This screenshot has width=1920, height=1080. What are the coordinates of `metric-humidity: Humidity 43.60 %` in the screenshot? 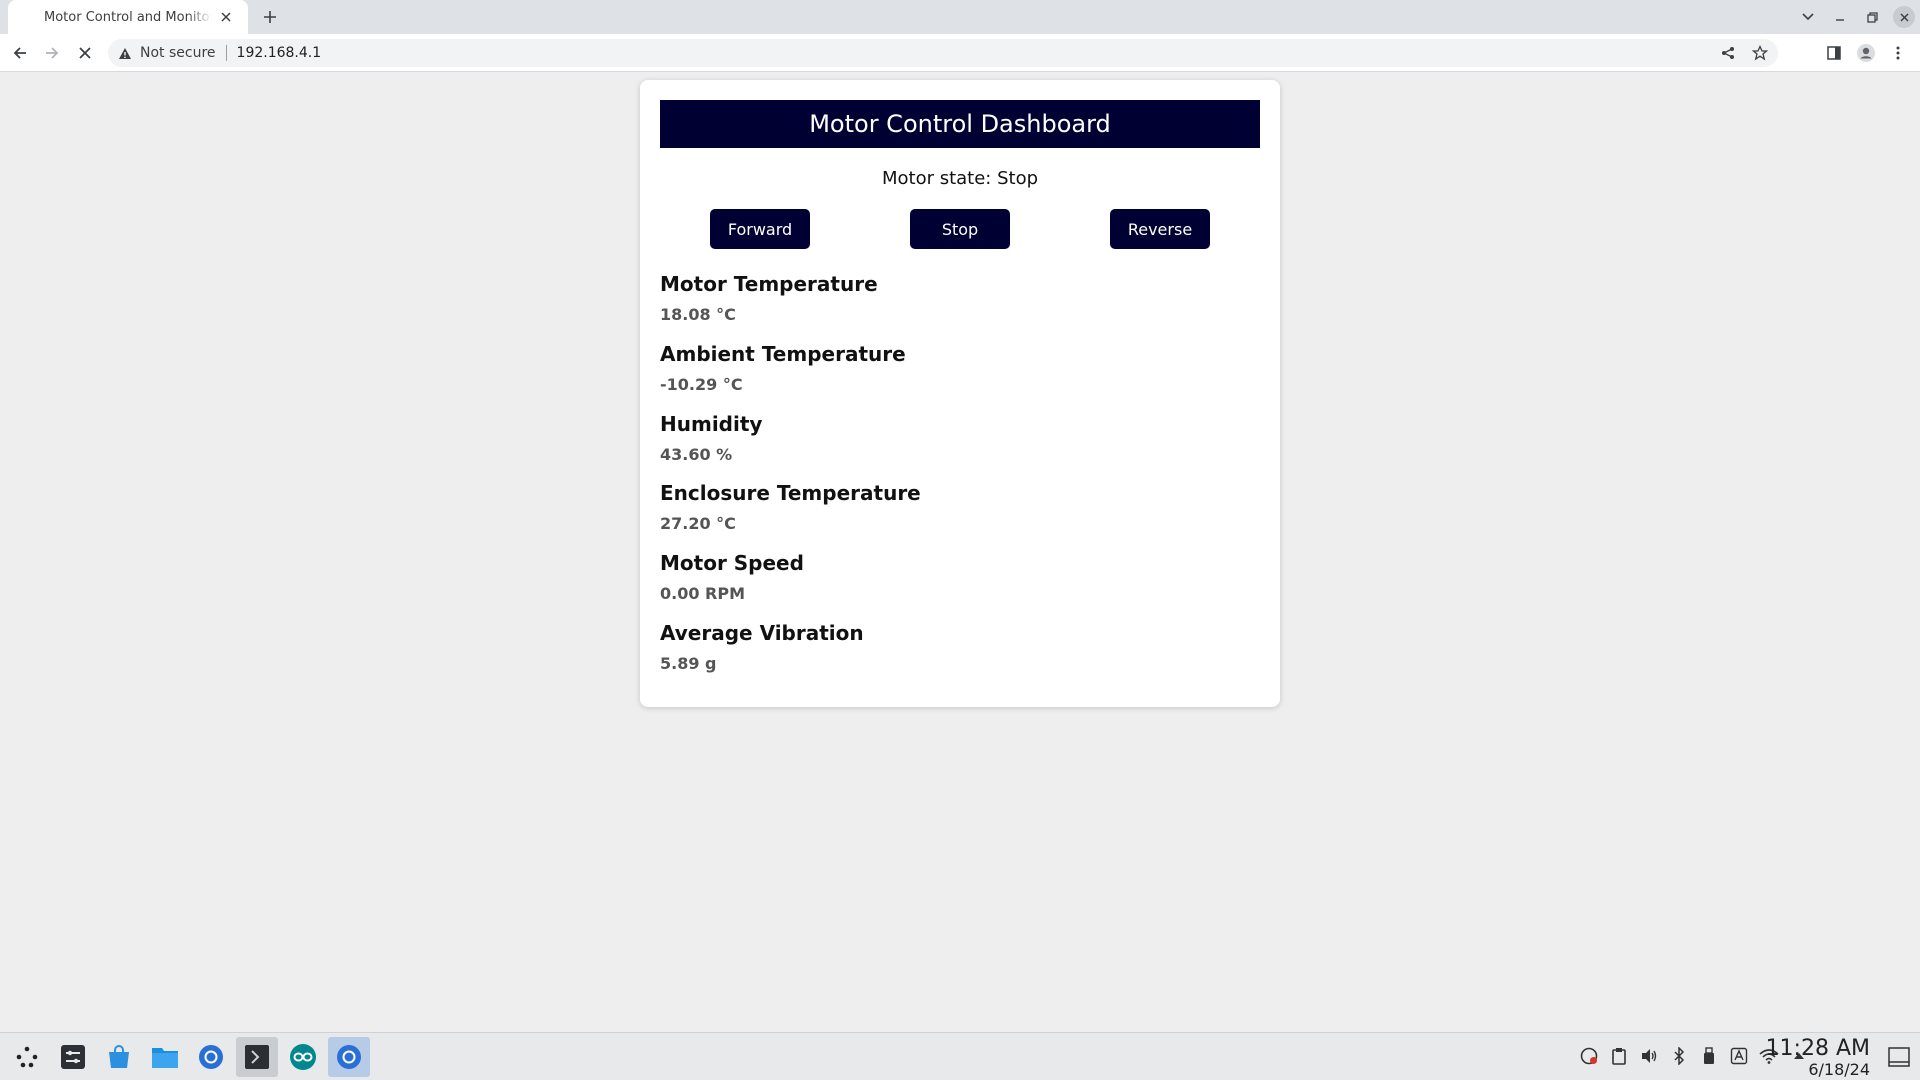 It's located at (960, 446).